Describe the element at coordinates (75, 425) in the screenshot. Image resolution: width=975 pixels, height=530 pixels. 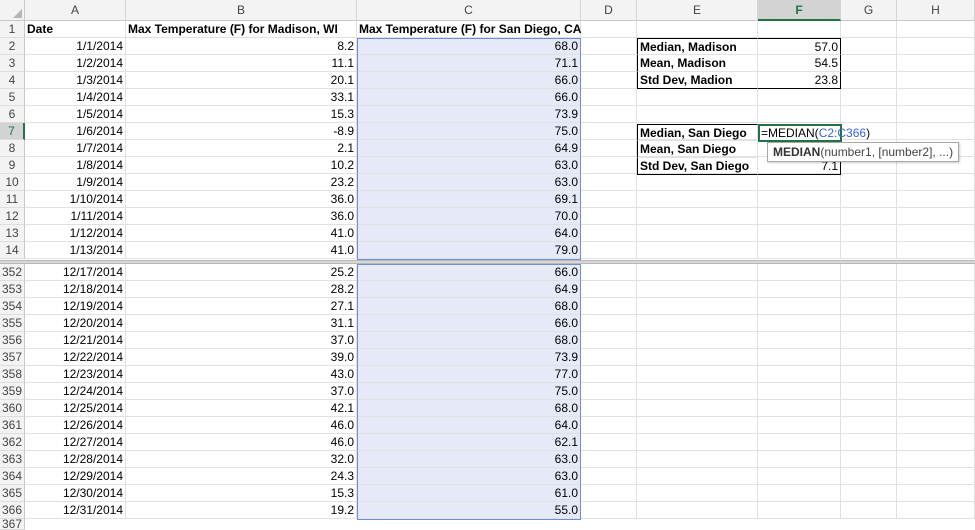
I see `date-cell: 12/26/2014` at that location.